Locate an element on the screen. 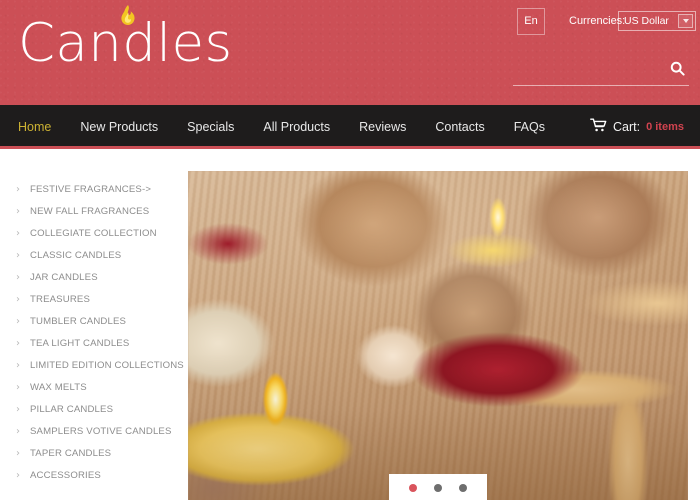 This screenshot has width=700, height=500. sidebar-item-collegiate-collection: › COLLEGIATE COLLECTION is located at coordinates (94, 233).